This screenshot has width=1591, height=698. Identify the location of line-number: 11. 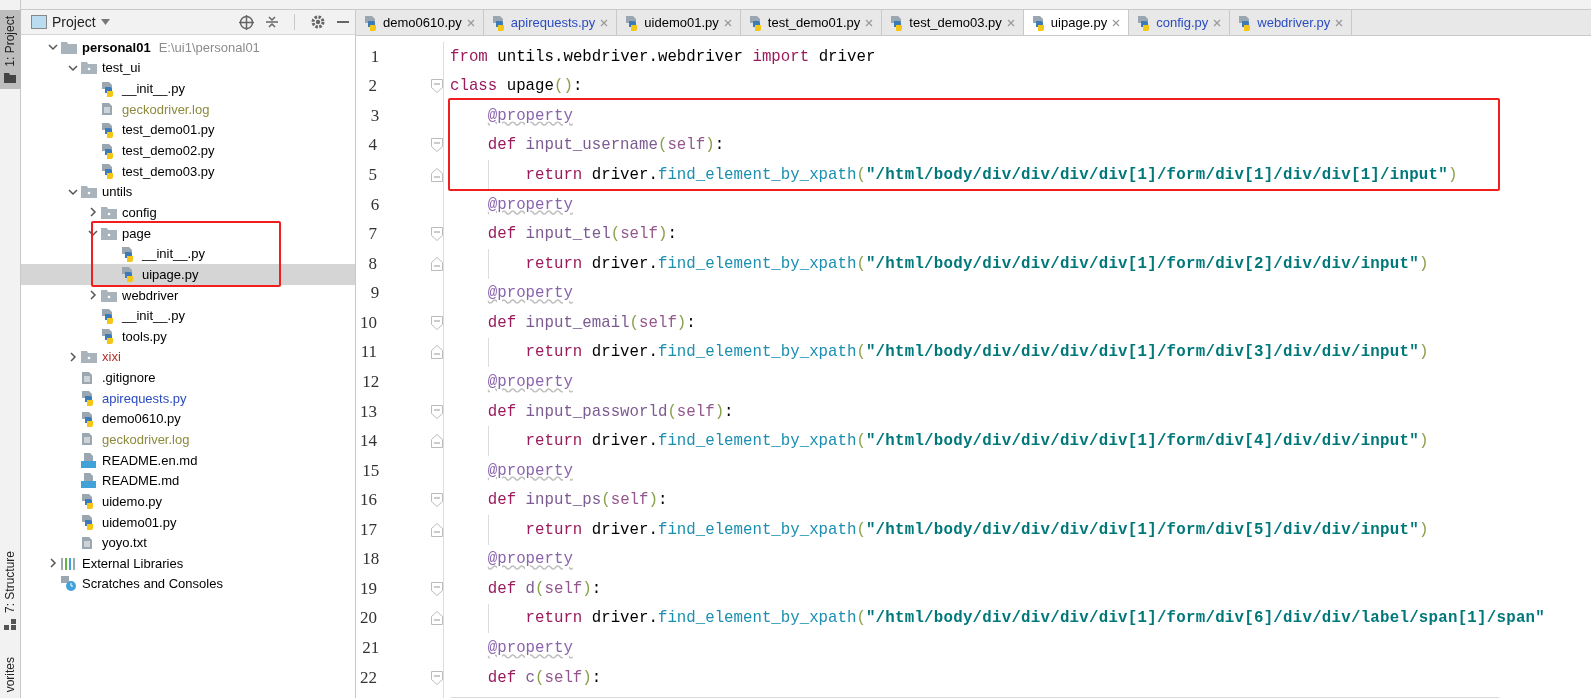
(368, 352).